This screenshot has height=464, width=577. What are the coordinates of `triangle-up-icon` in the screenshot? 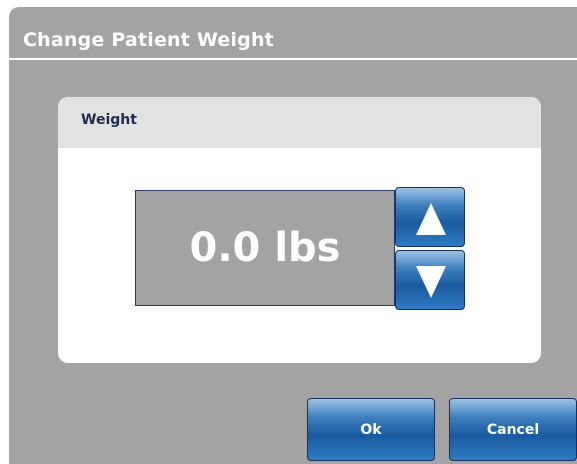 It's located at (431, 219).